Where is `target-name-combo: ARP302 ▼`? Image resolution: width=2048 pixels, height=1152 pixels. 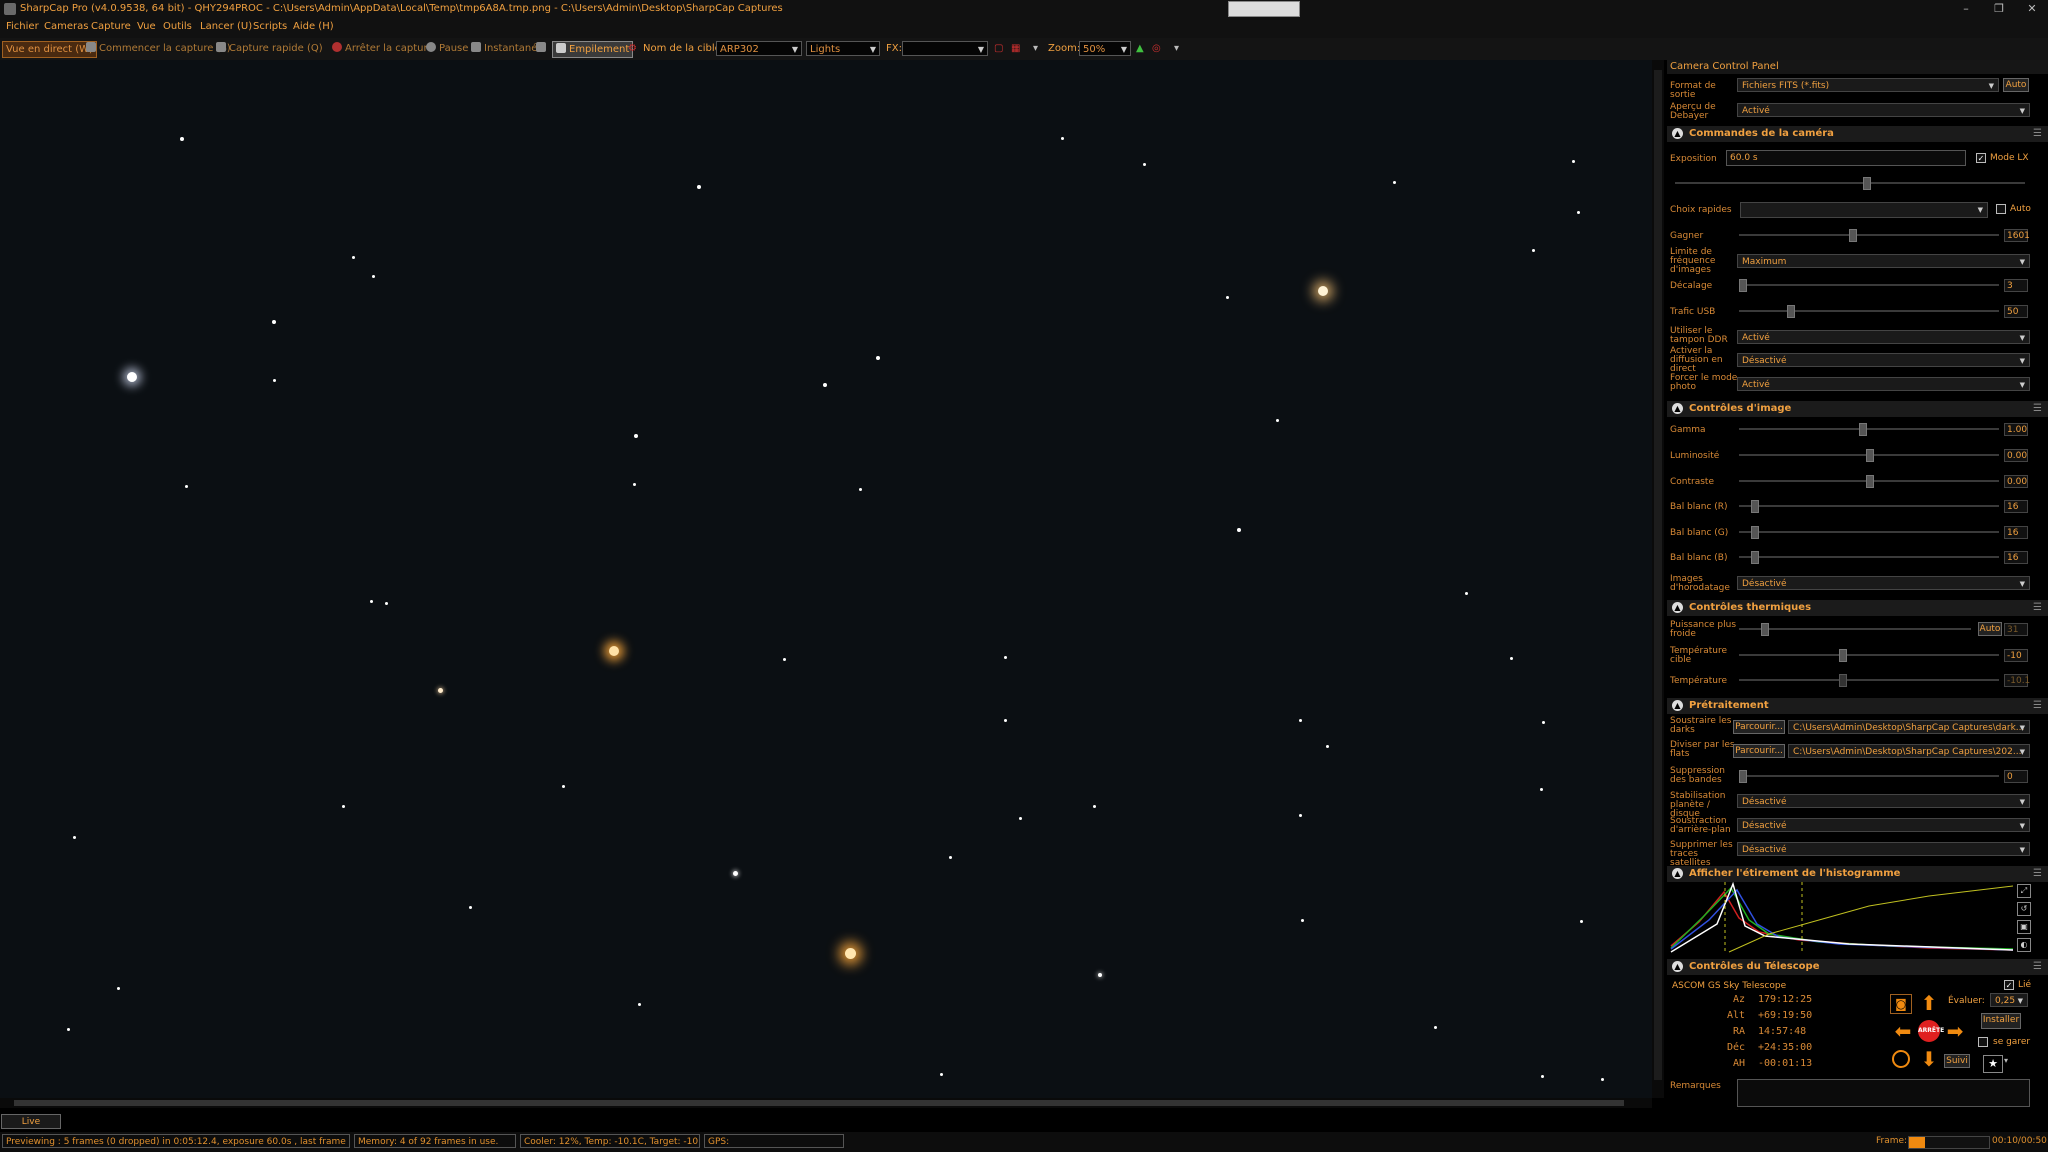
target-name-combo: ARP302 ▼ is located at coordinates (759, 48).